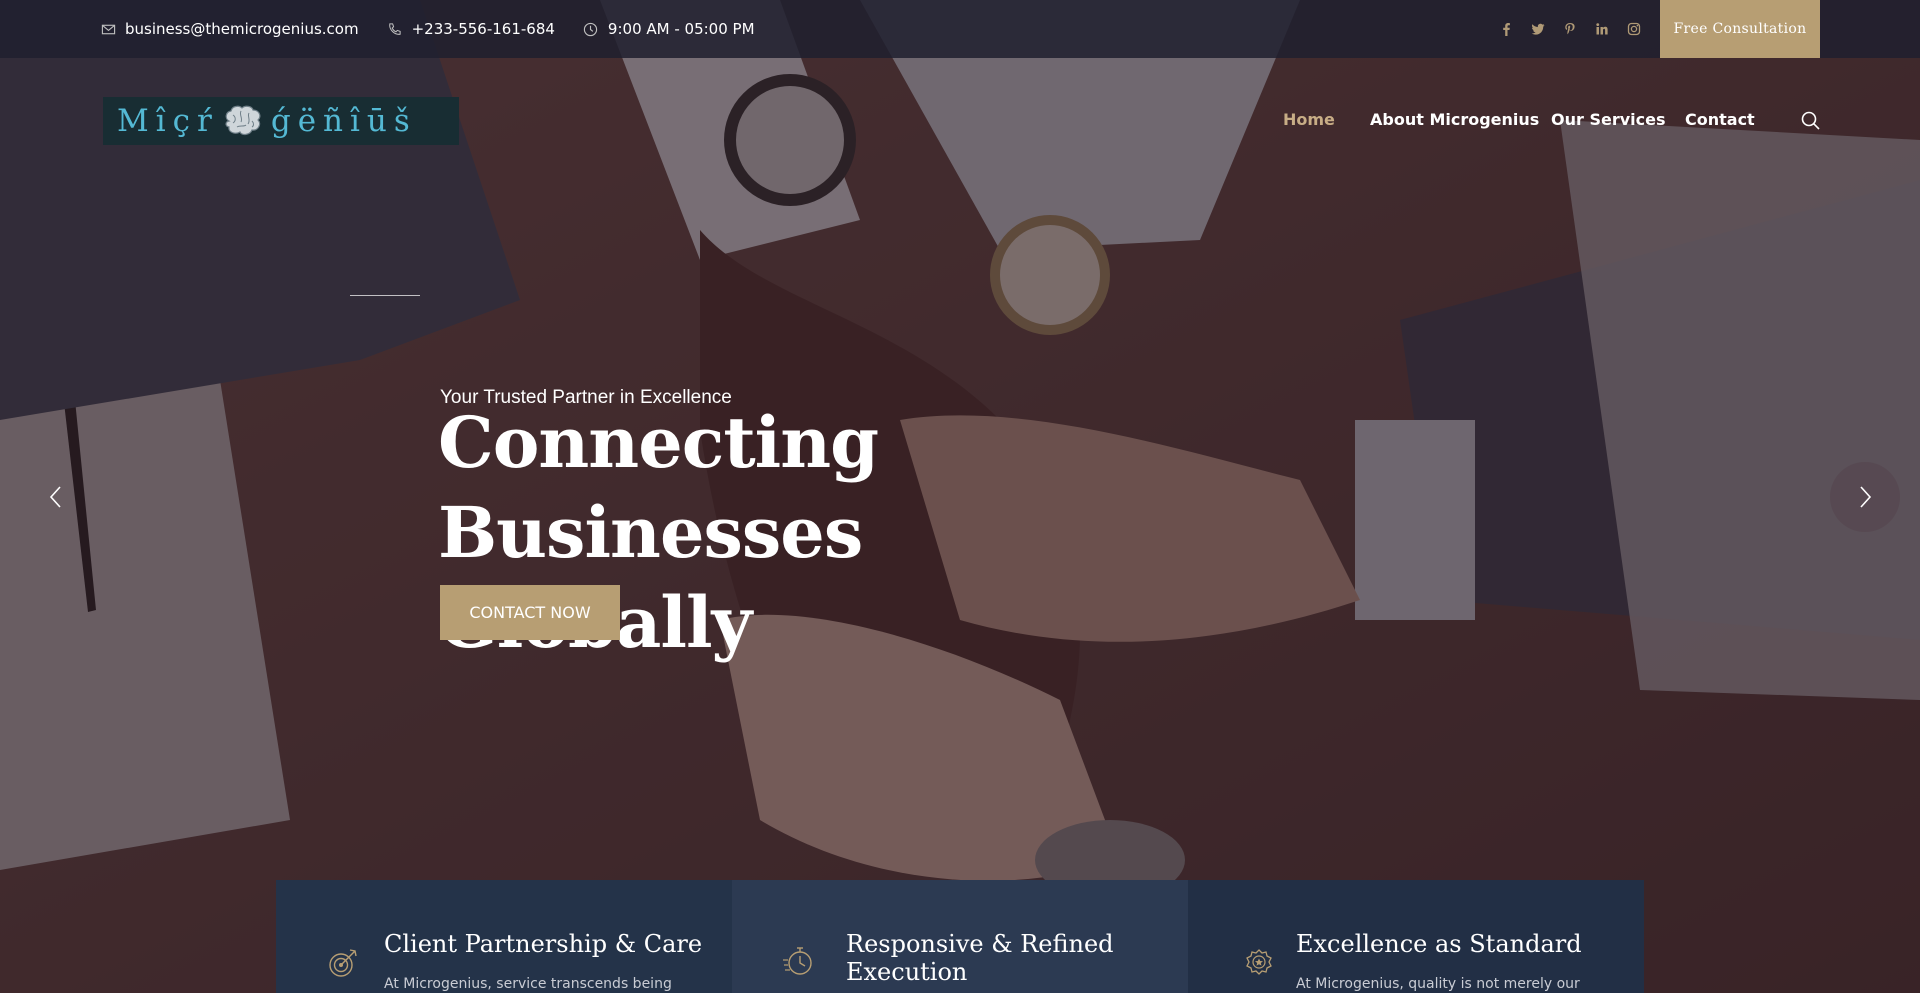 The height and width of the screenshot is (993, 1920). I want to click on target-icon, so click(343, 963).